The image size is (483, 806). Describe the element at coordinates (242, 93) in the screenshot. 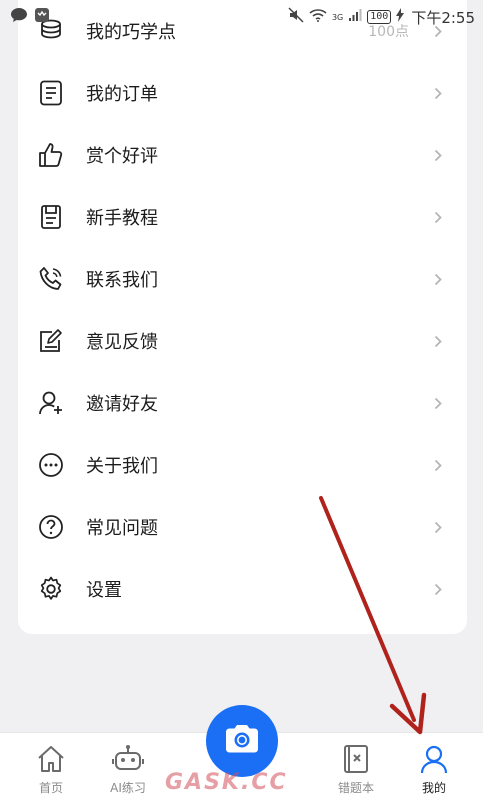

I see `menu-item-orders: 我的订单` at that location.